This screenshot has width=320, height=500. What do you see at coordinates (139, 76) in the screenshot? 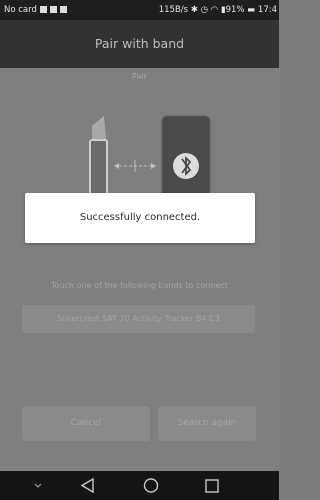
I see `section-subtitle: Pair` at bounding box center [139, 76].